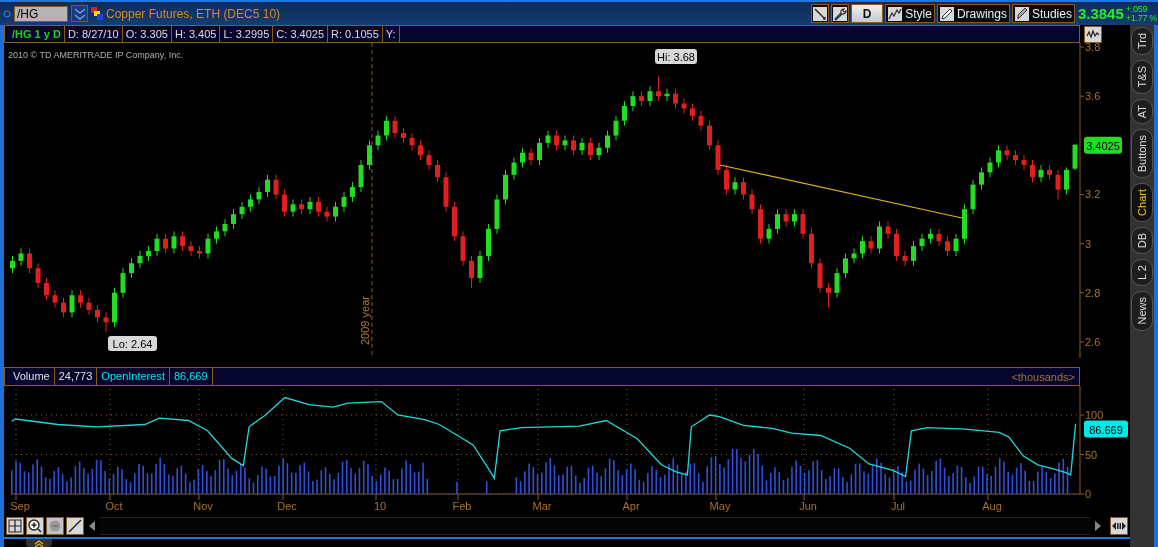 The height and width of the screenshot is (547, 1158). Describe the element at coordinates (973, 13) in the screenshot. I see `toolbar-button: Drawings` at that location.